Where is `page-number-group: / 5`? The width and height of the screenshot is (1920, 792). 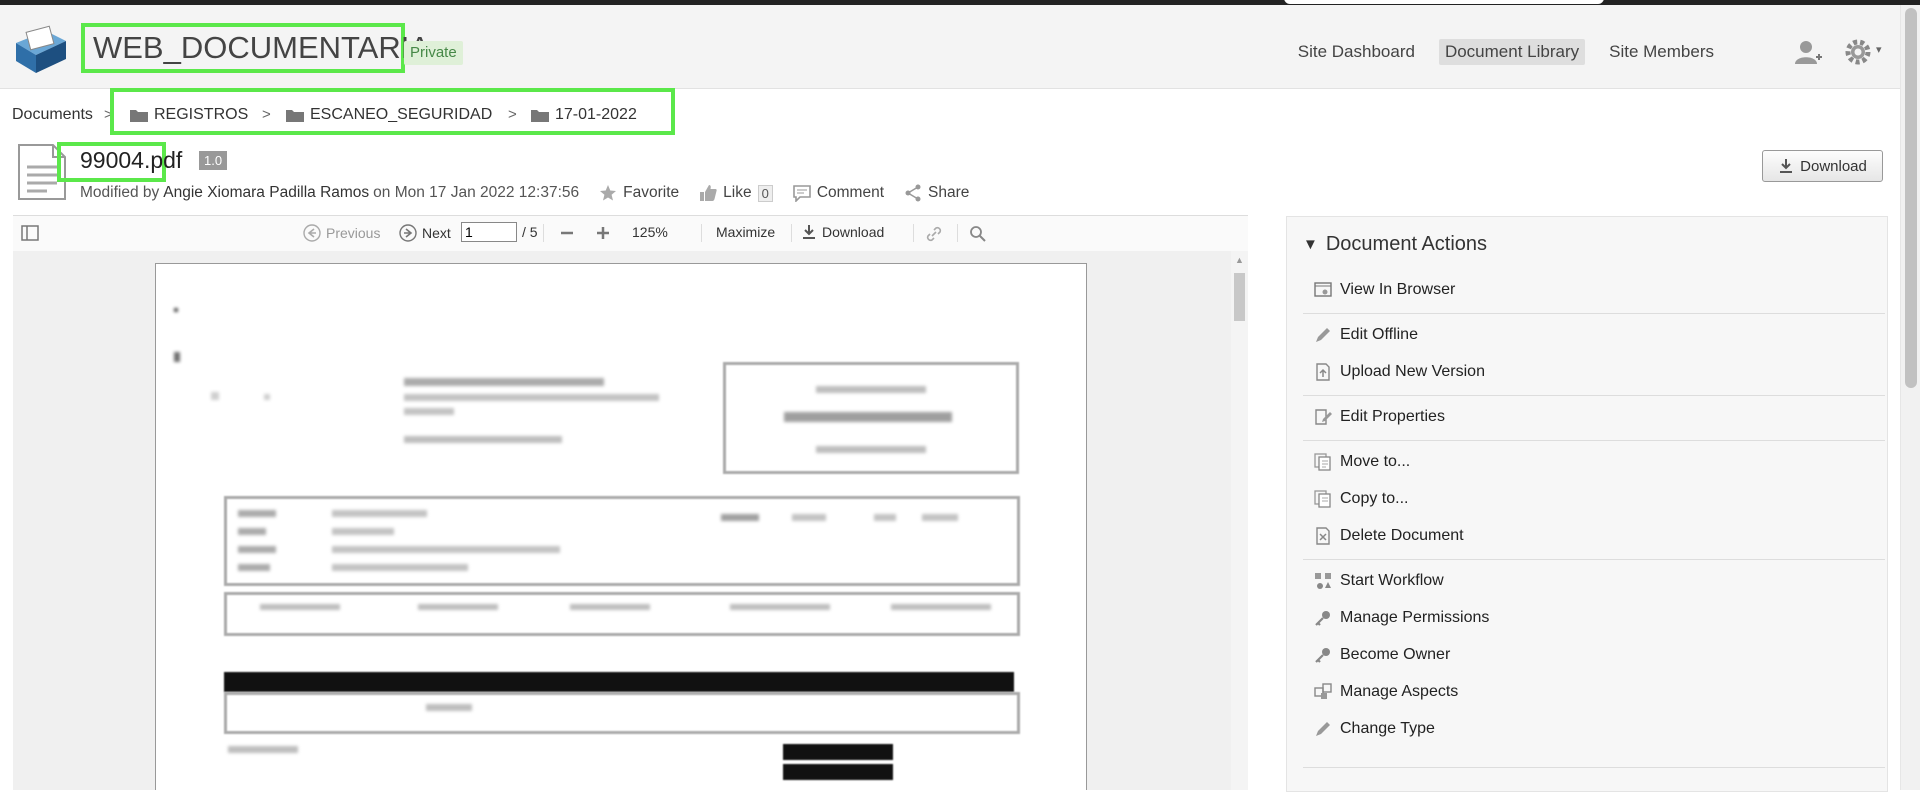
page-number-group: / 5 is located at coordinates (499, 232).